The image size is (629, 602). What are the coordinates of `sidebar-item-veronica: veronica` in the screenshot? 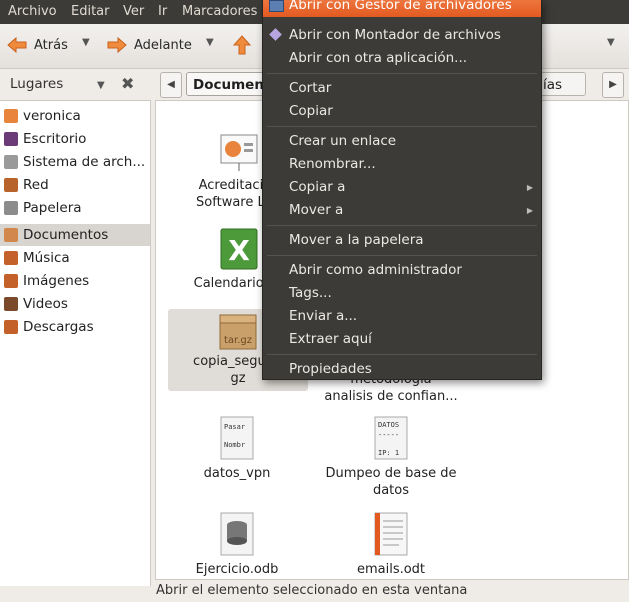 It's located at (75, 116).